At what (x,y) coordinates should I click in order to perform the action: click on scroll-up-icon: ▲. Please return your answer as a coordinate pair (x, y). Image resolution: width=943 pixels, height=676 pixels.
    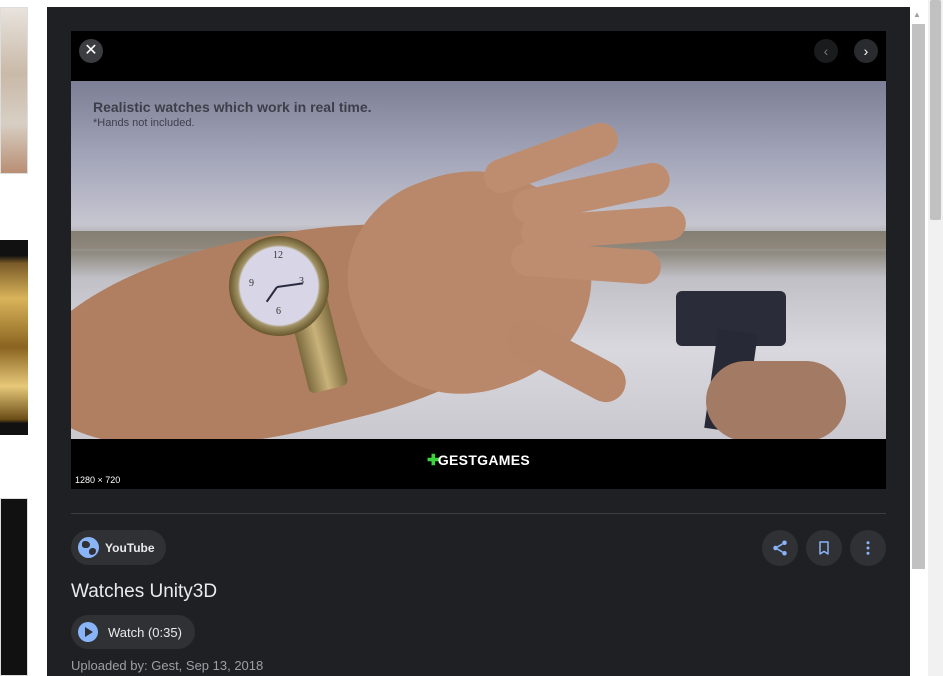
    Looking at the image, I should click on (917, 14).